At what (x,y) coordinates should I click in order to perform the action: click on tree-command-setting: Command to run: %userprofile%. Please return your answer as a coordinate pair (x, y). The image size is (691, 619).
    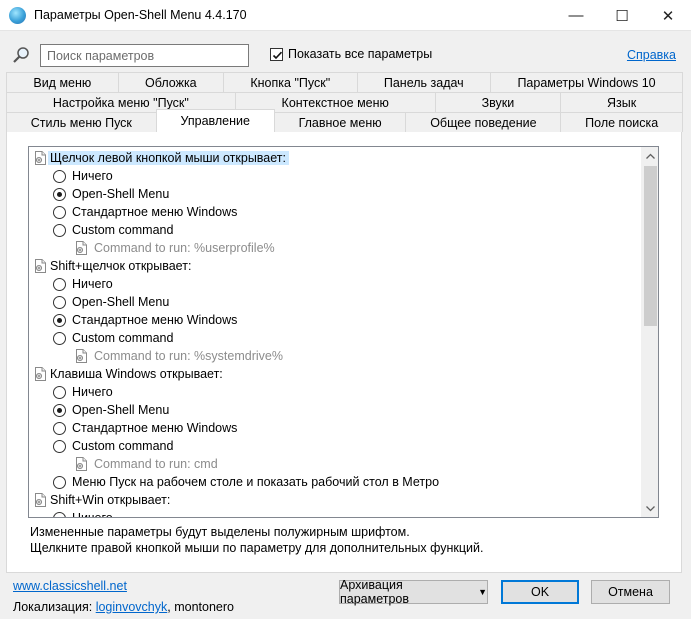
    Looking at the image, I should click on (174, 248).